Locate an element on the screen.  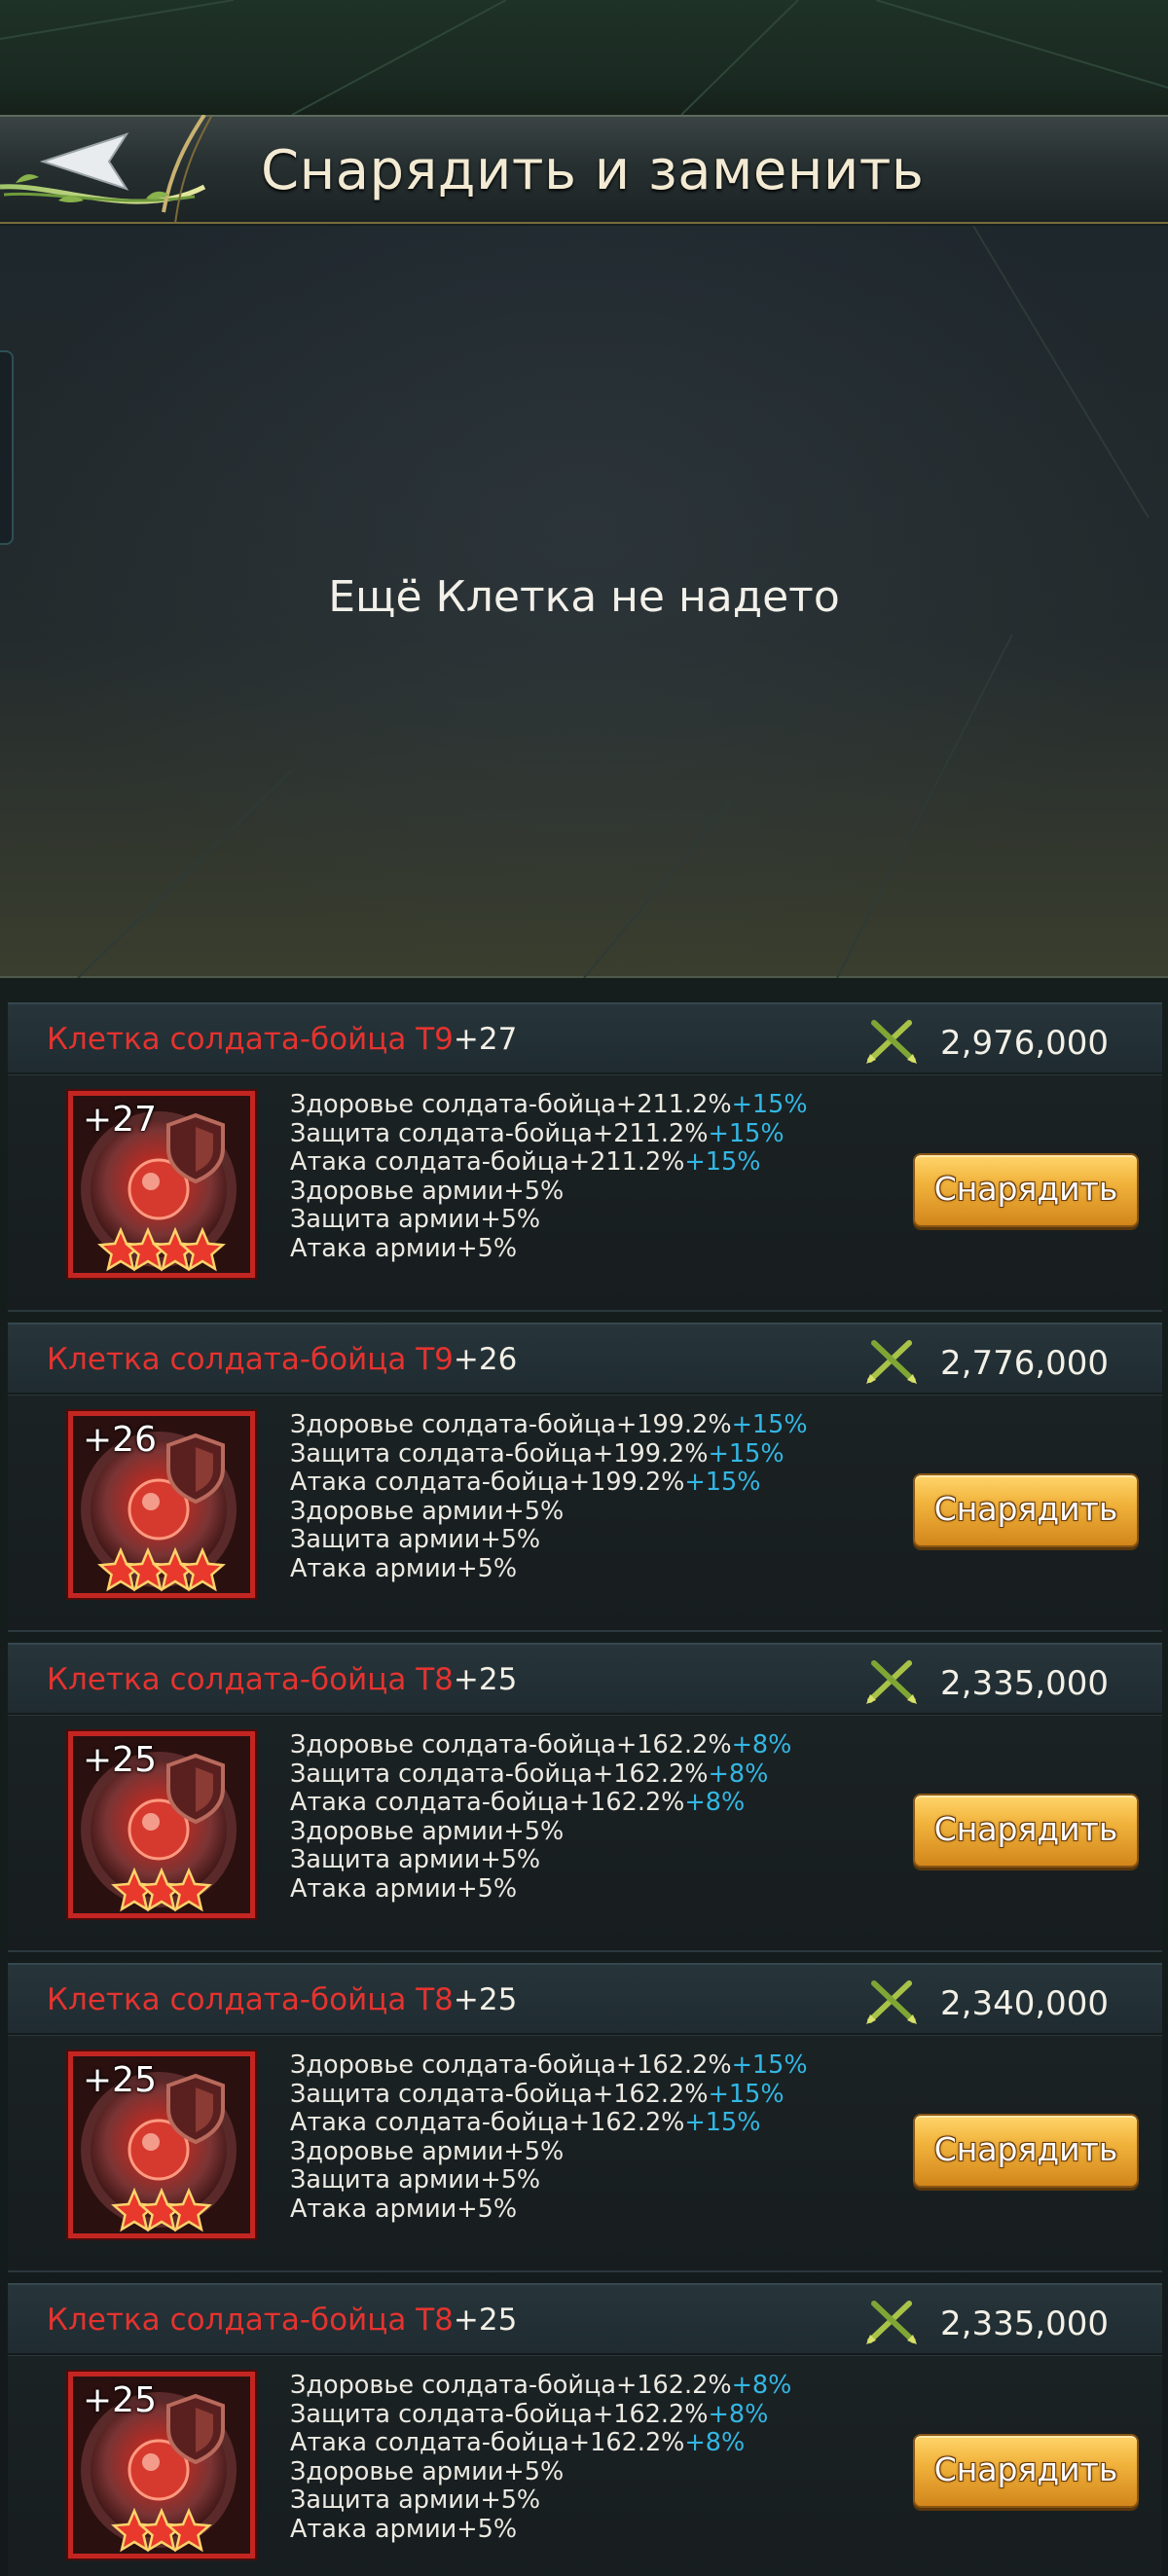
stat-line: Атака солдата-бойца+199.2%+15% is located at coordinates (592, 1483).